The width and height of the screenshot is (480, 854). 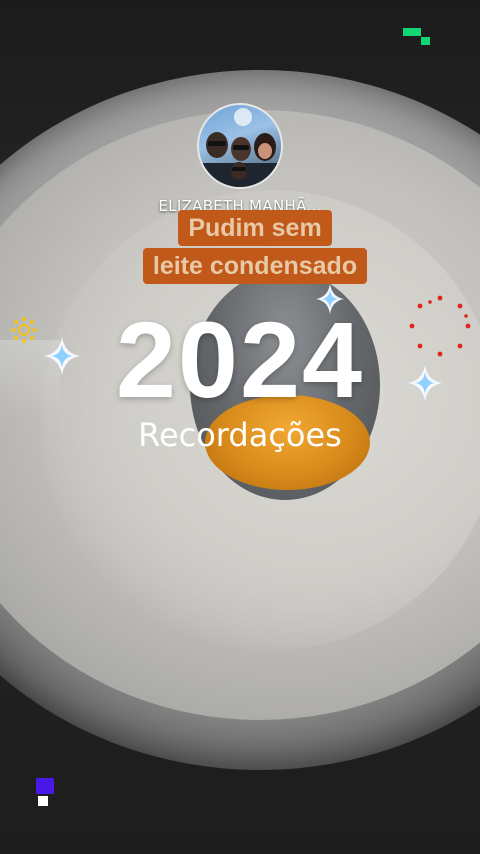 I want to click on memories-title: Recordações, so click(x=240, y=435).